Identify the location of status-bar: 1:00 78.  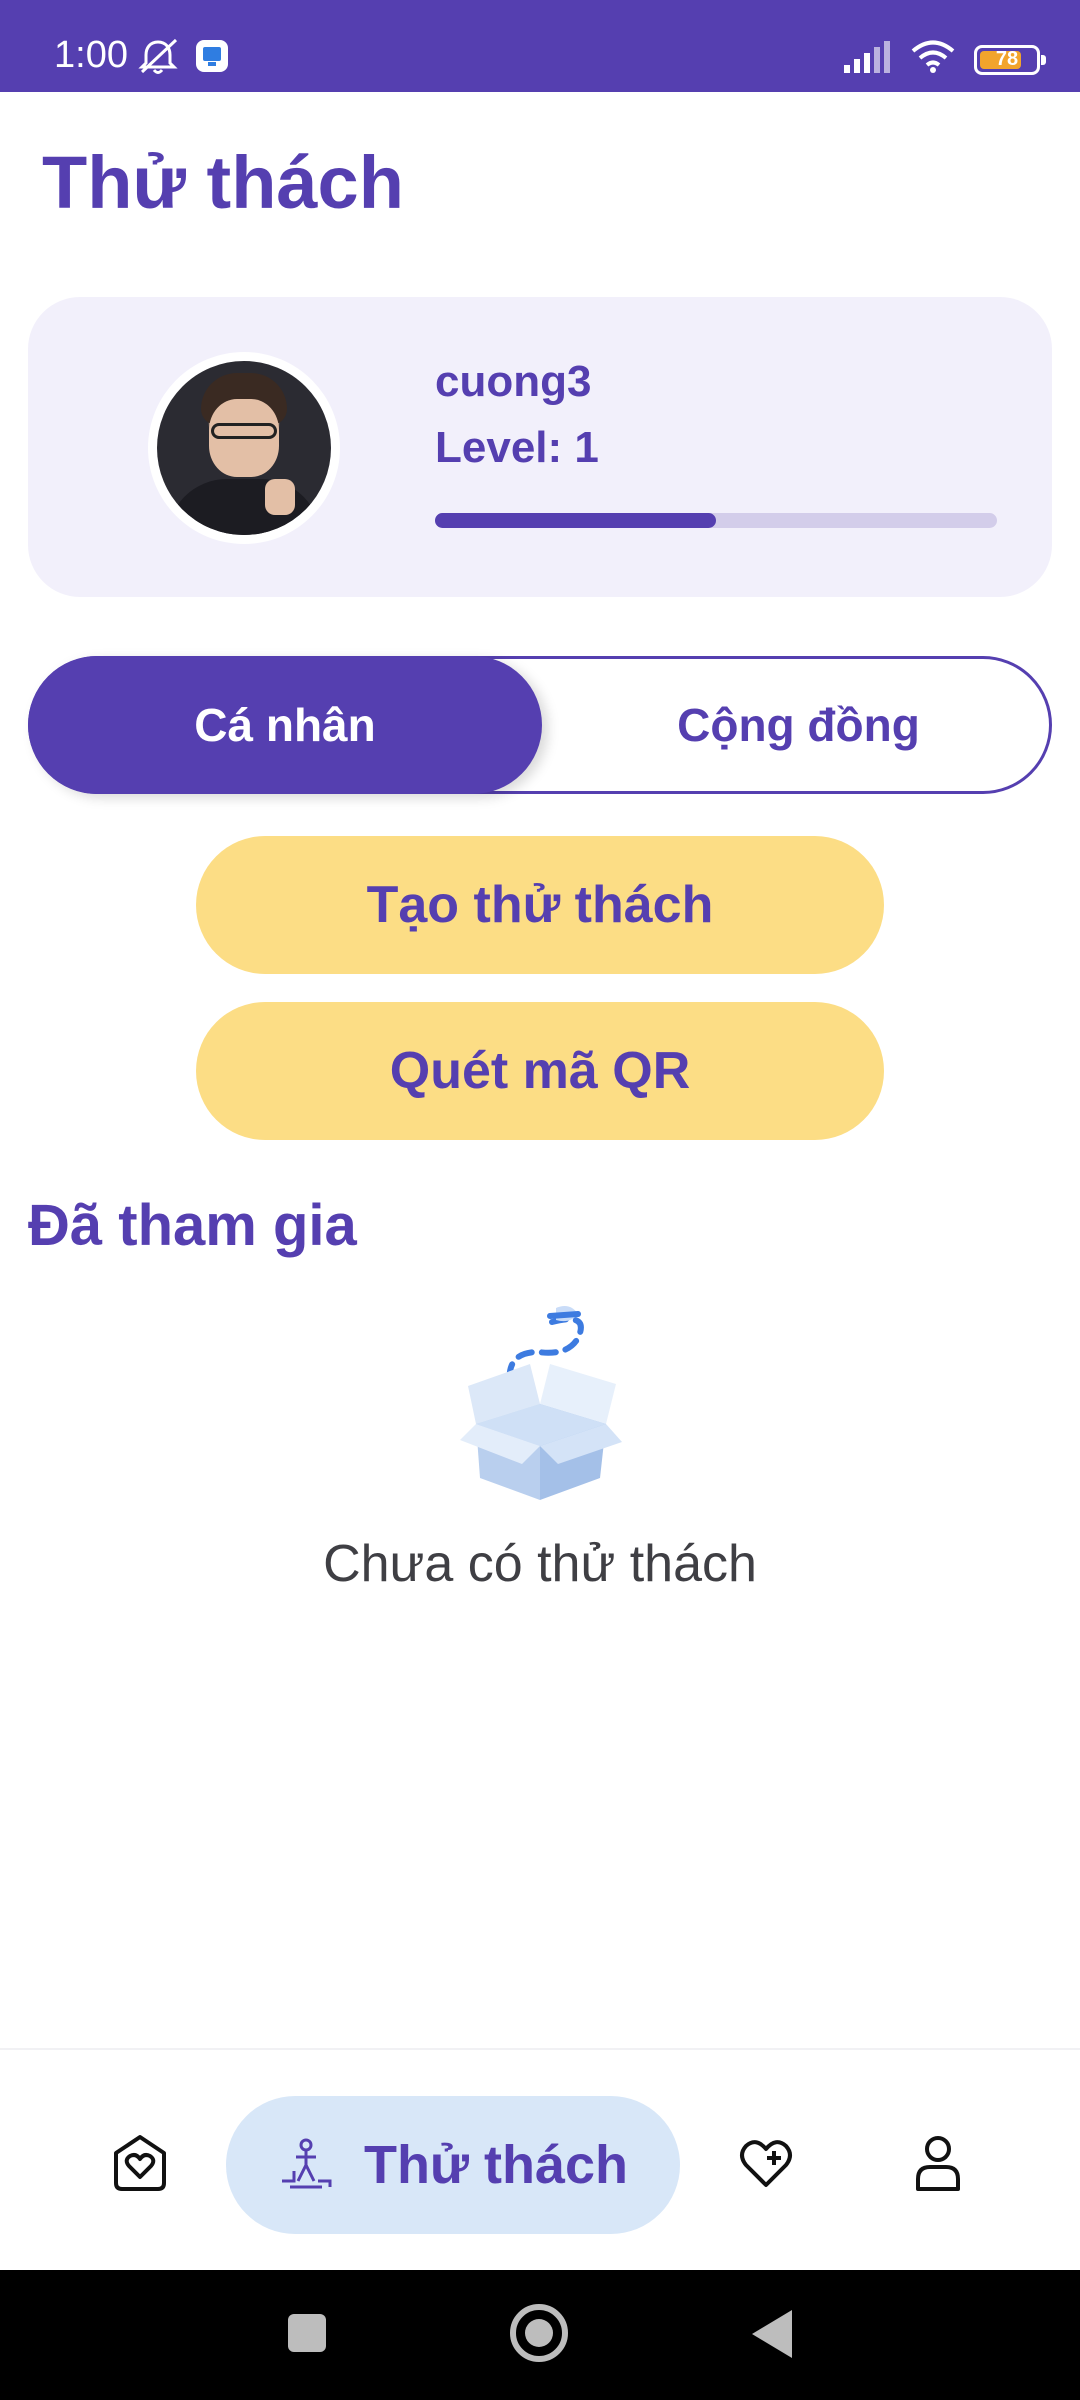
(540, 46).